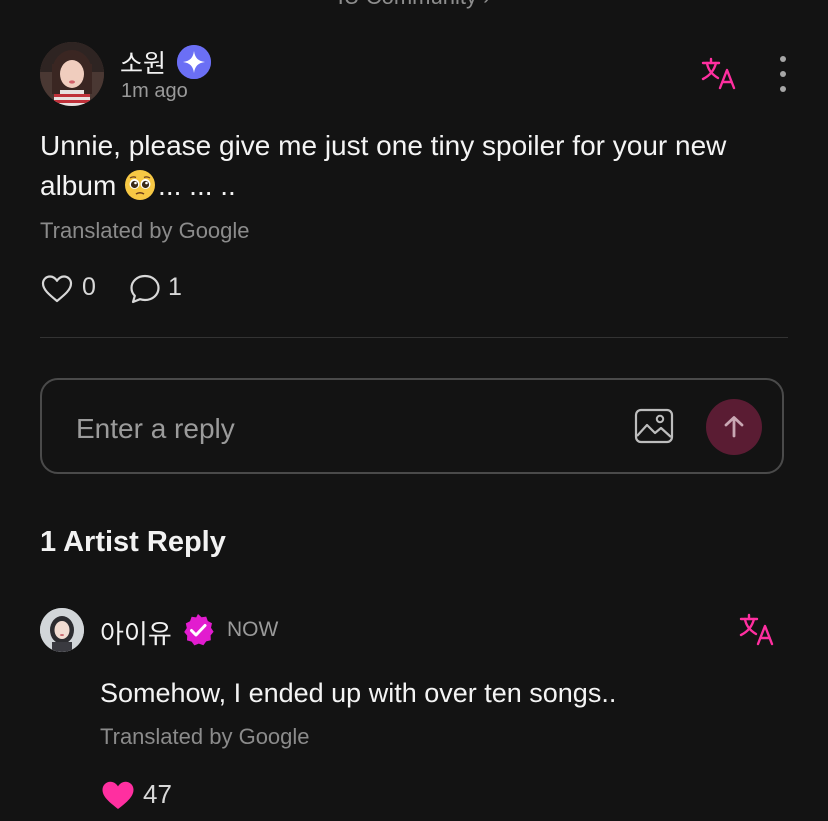 The image size is (828, 821). Describe the element at coordinates (89, 287) in the screenshot. I see `like-count: 0` at that location.